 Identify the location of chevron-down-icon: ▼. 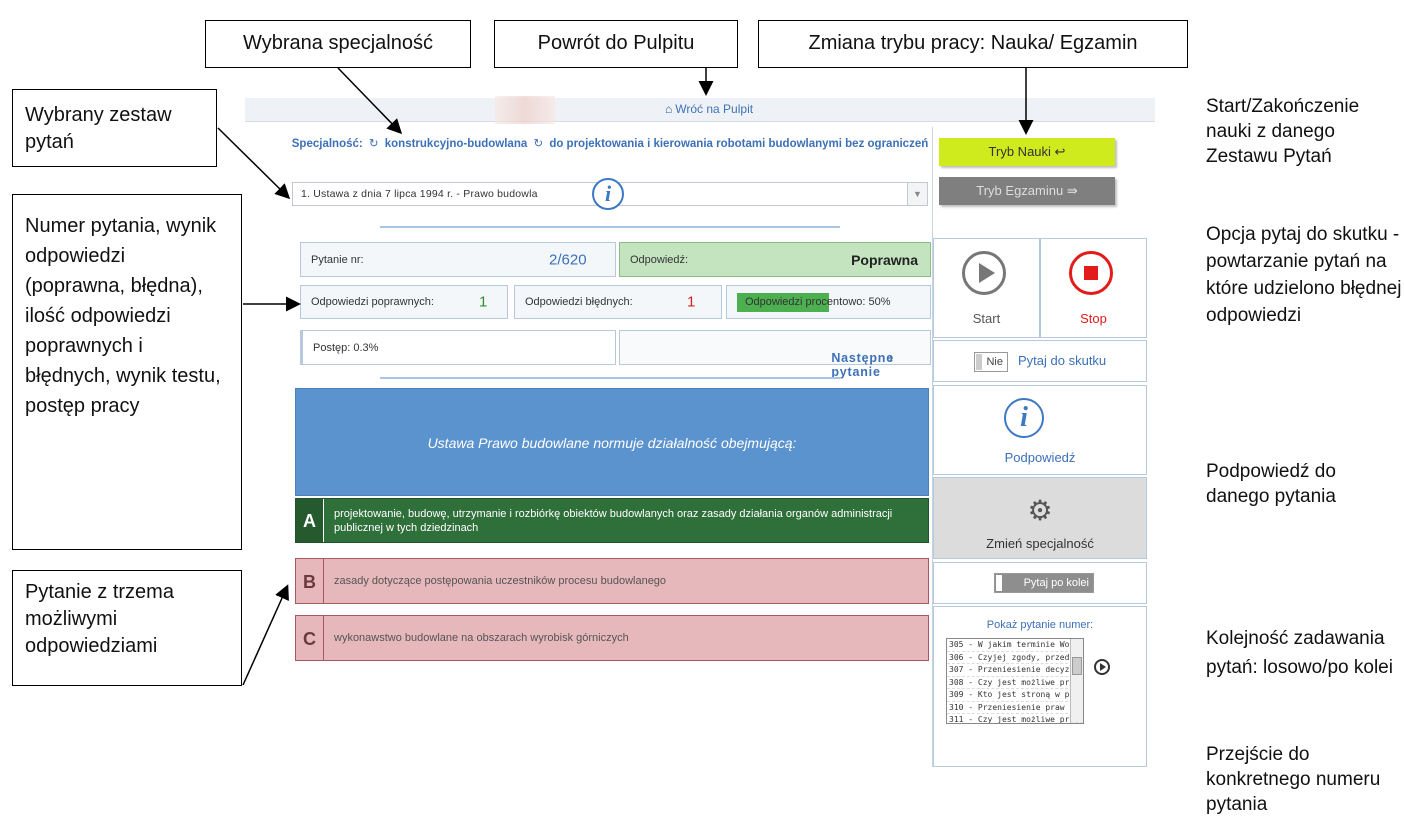
(917, 194).